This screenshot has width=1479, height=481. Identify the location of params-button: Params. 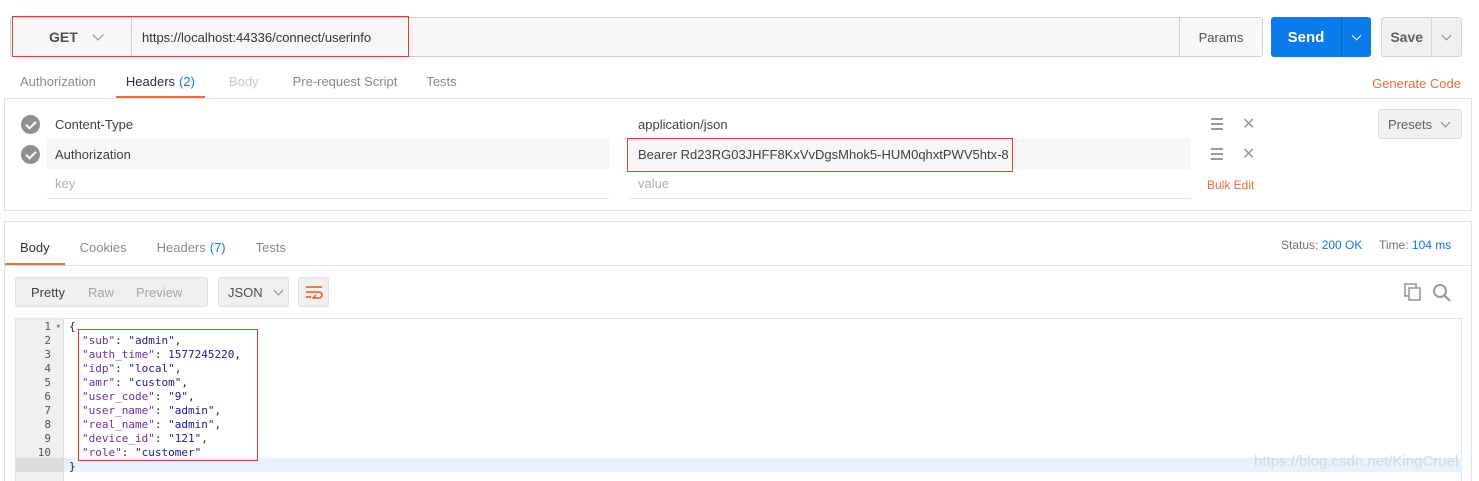
(1220, 37).